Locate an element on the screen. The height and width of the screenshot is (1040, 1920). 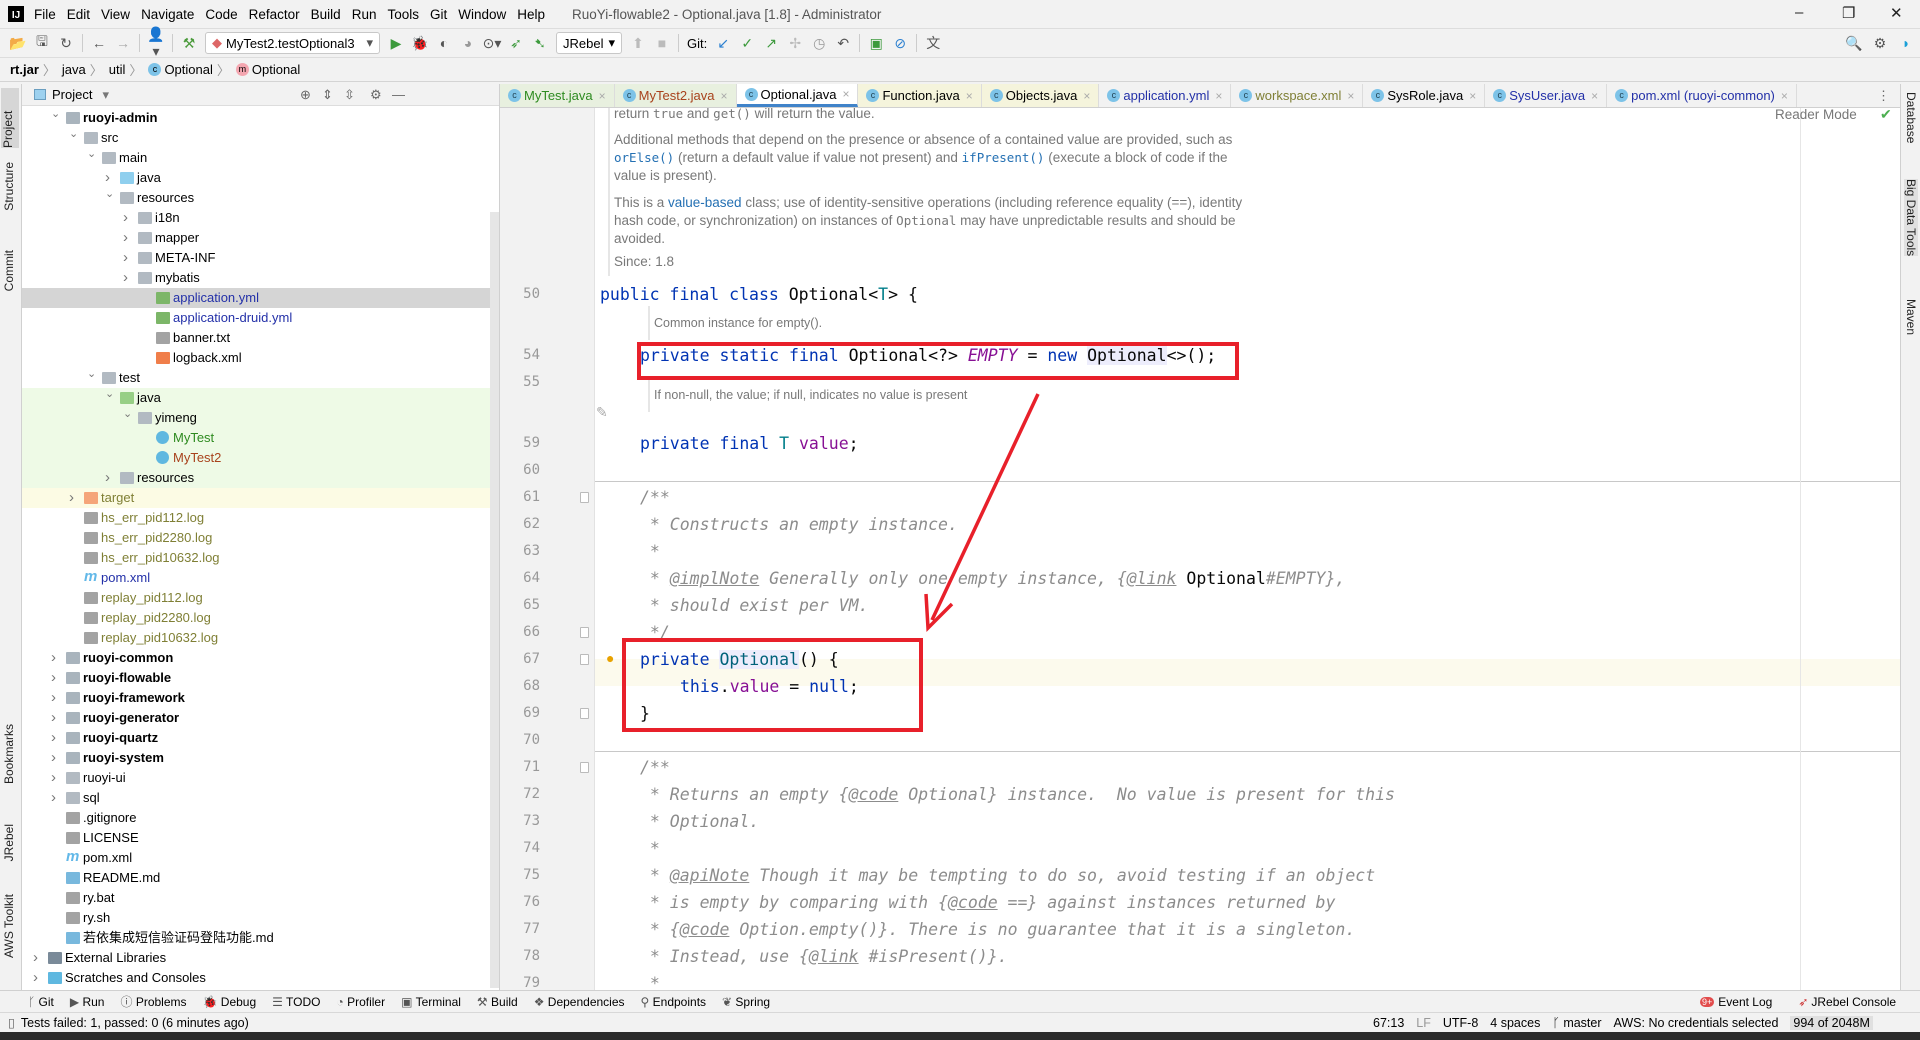
run-icon: ▶ is located at coordinates (396, 43).